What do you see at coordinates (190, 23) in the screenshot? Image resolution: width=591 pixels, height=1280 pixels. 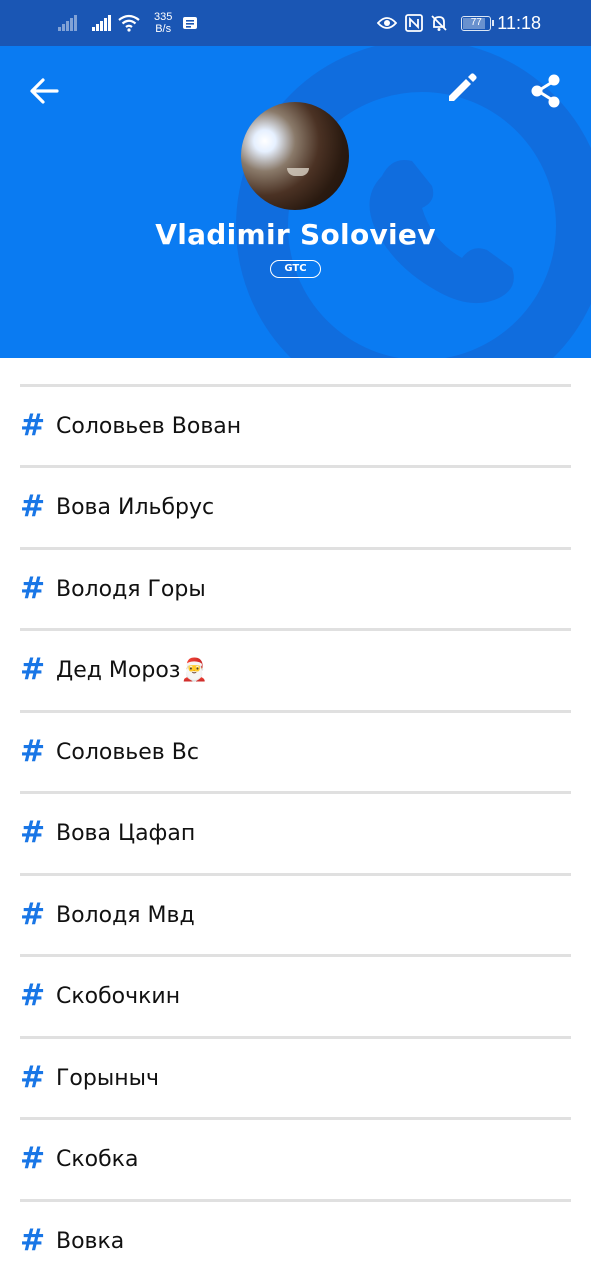 I see `message-icon` at bounding box center [190, 23].